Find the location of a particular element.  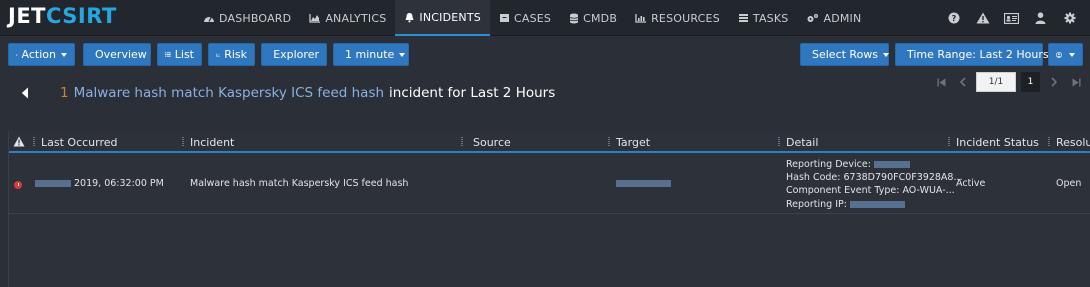

user-menu-button is located at coordinates (1065, 54).